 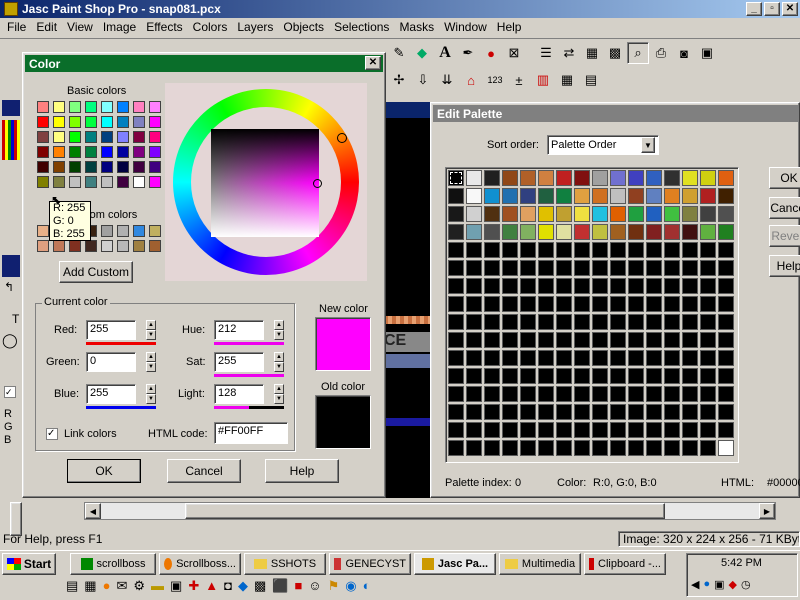 What do you see at coordinates (447, 80) in the screenshot?
I see `arrow-merge-icon: ⇊` at bounding box center [447, 80].